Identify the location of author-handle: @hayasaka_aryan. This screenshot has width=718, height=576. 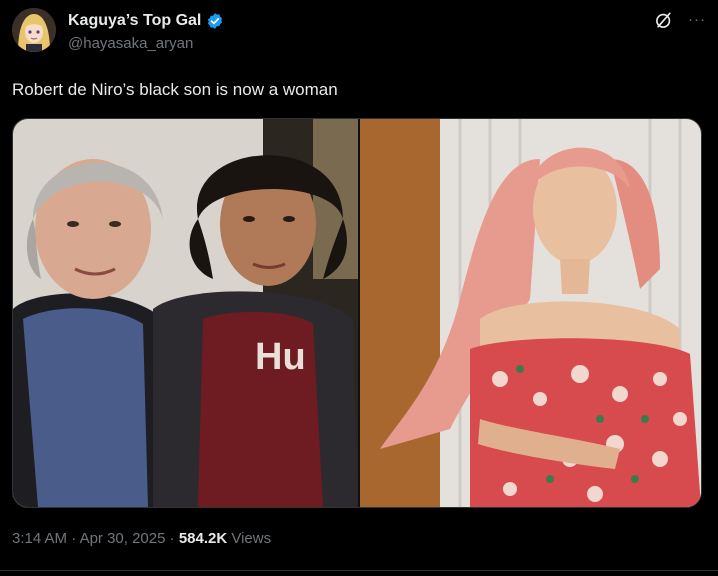
(146, 43).